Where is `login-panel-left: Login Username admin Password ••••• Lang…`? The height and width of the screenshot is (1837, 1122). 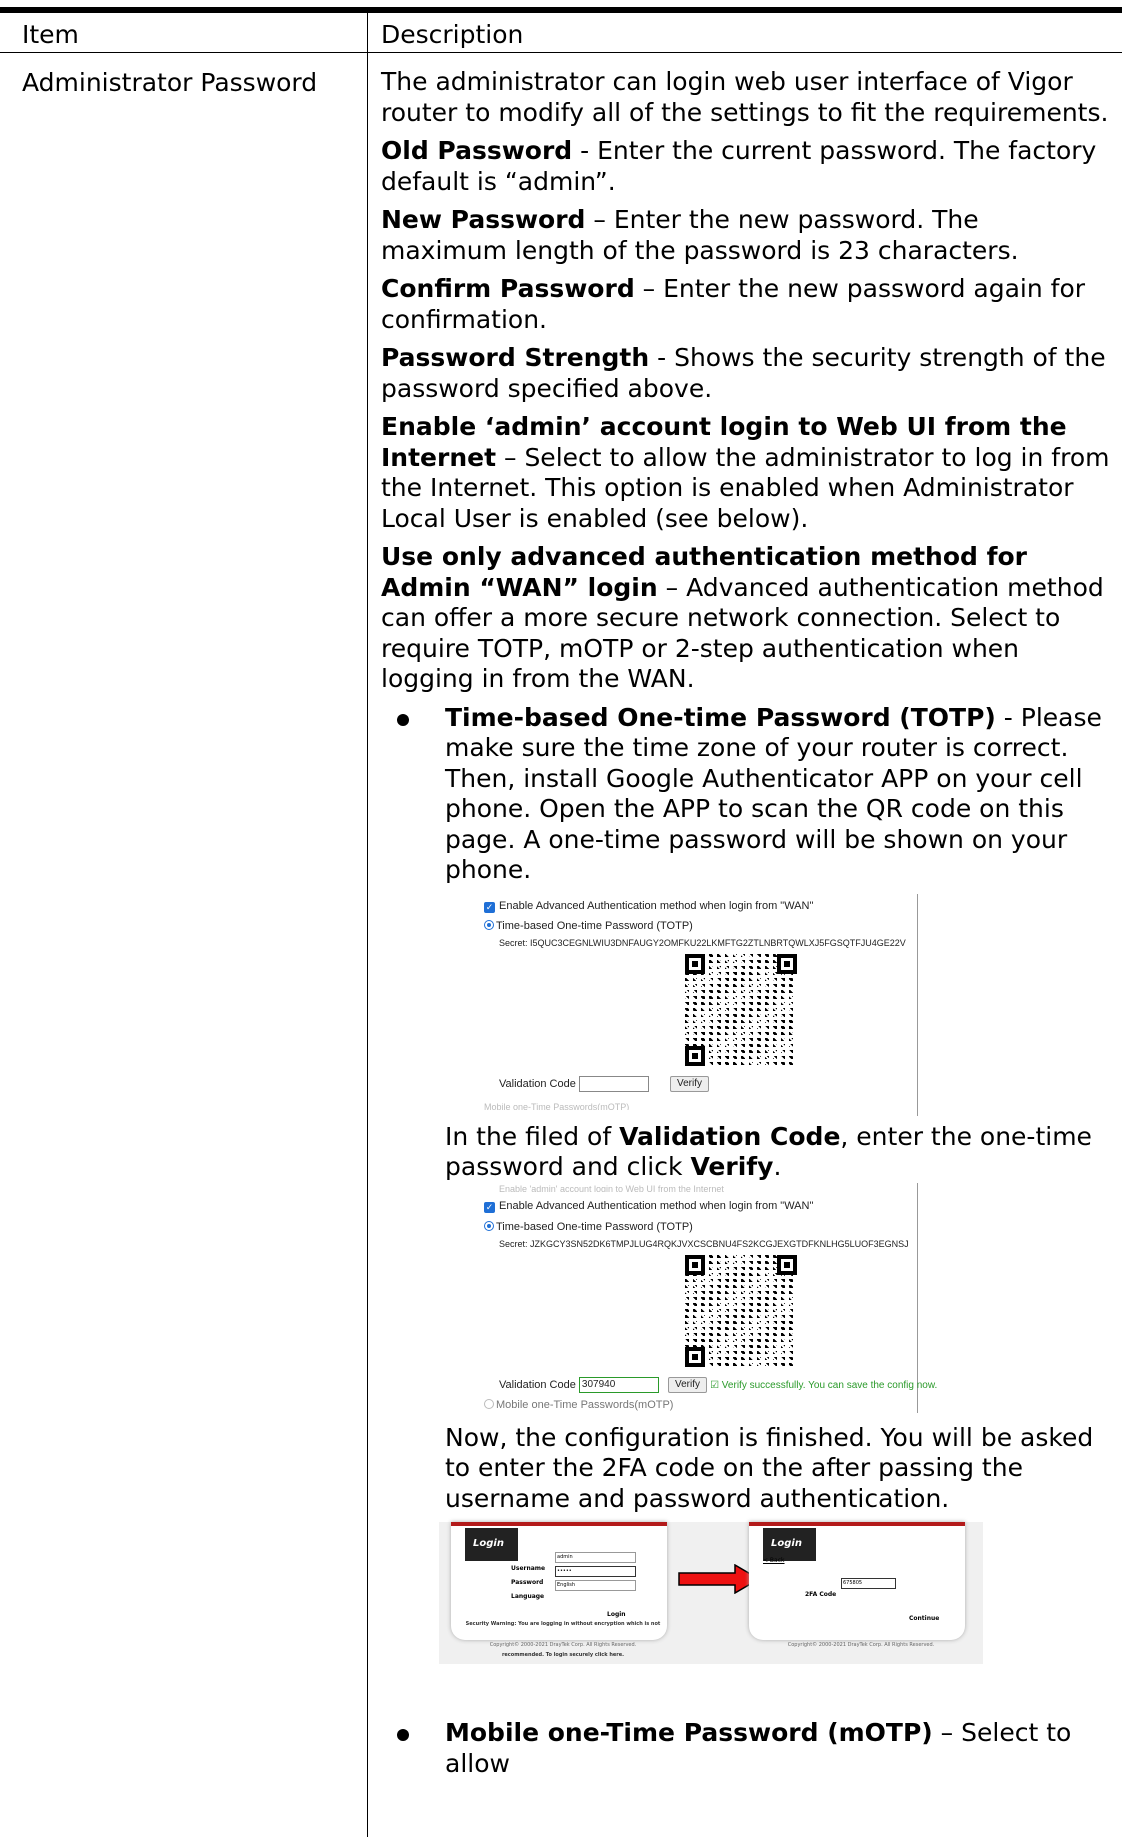 login-panel-left: Login Username admin Password ••••• Lang… is located at coordinates (559, 1590).